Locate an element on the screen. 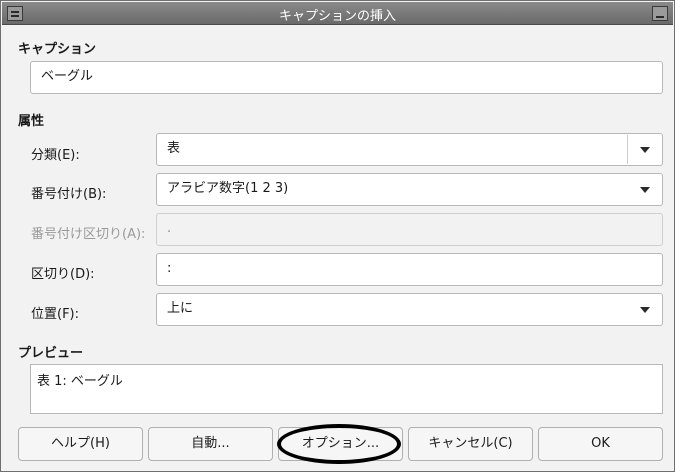 Image resolution: width=675 pixels, height=472 pixels. position-label: 位置(F): is located at coordinates (55, 314).